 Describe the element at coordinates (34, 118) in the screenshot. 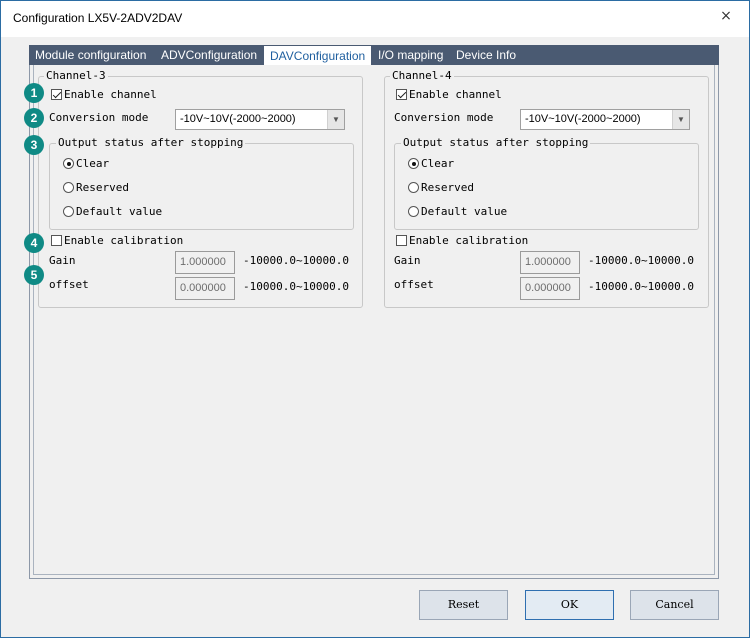

I see `annotation-badge-2: 2` at that location.